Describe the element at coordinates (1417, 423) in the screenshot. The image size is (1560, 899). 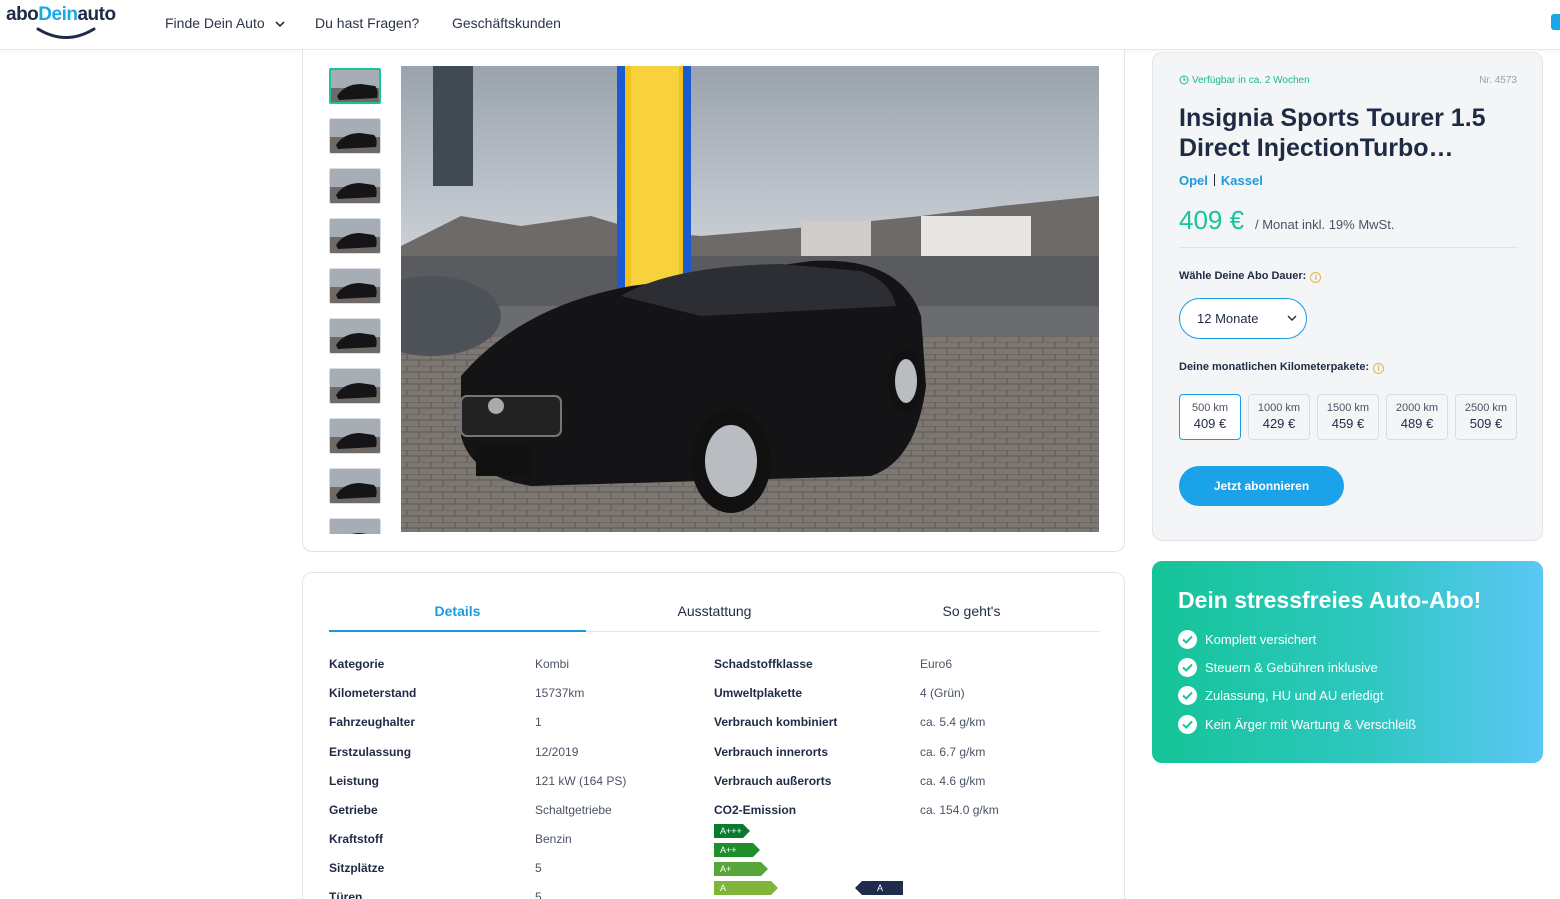
I see `km-price: 489 €` at that location.